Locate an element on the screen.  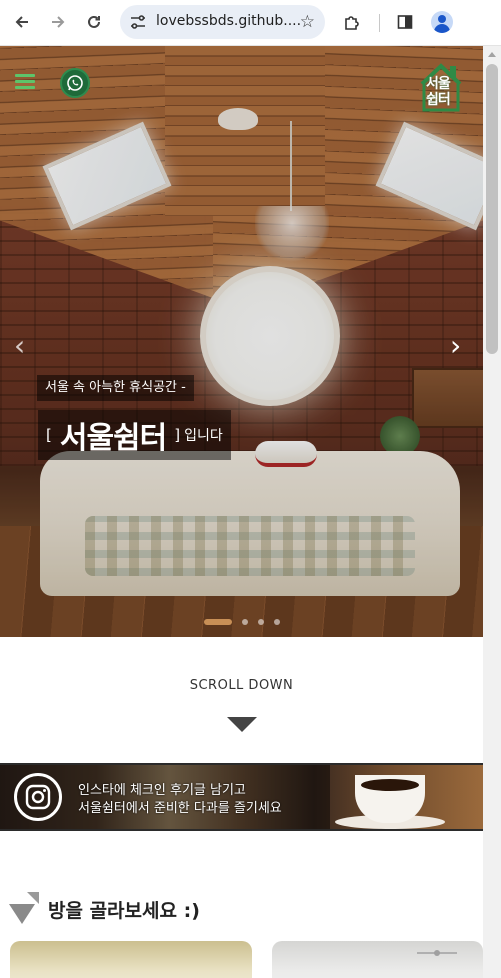
back-arrow-icon is located at coordinates (22, 22).